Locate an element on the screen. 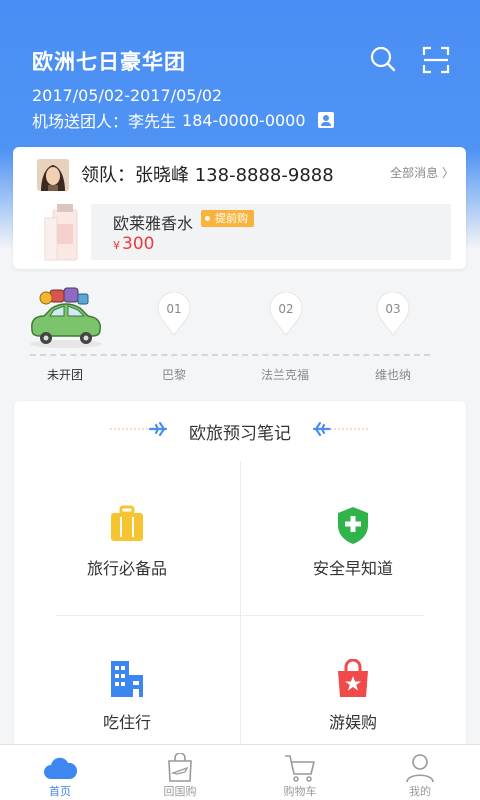 The height and width of the screenshot is (800, 480). nav-label: 购物车 is located at coordinates (300, 791).